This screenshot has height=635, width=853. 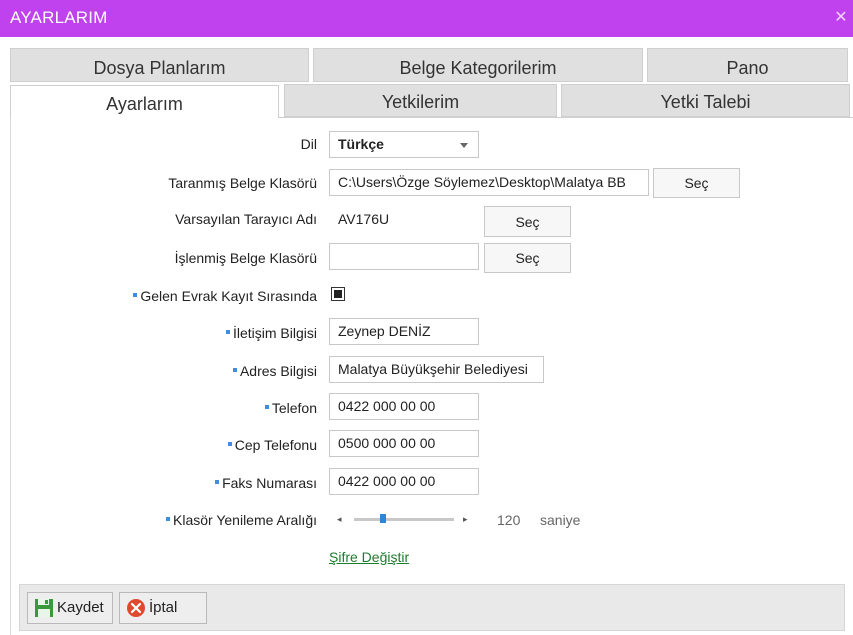 What do you see at coordinates (242, 183) in the screenshot?
I see `scanned-folder-label: Taranmış Belge Klasörü` at bounding box center [242, 183].